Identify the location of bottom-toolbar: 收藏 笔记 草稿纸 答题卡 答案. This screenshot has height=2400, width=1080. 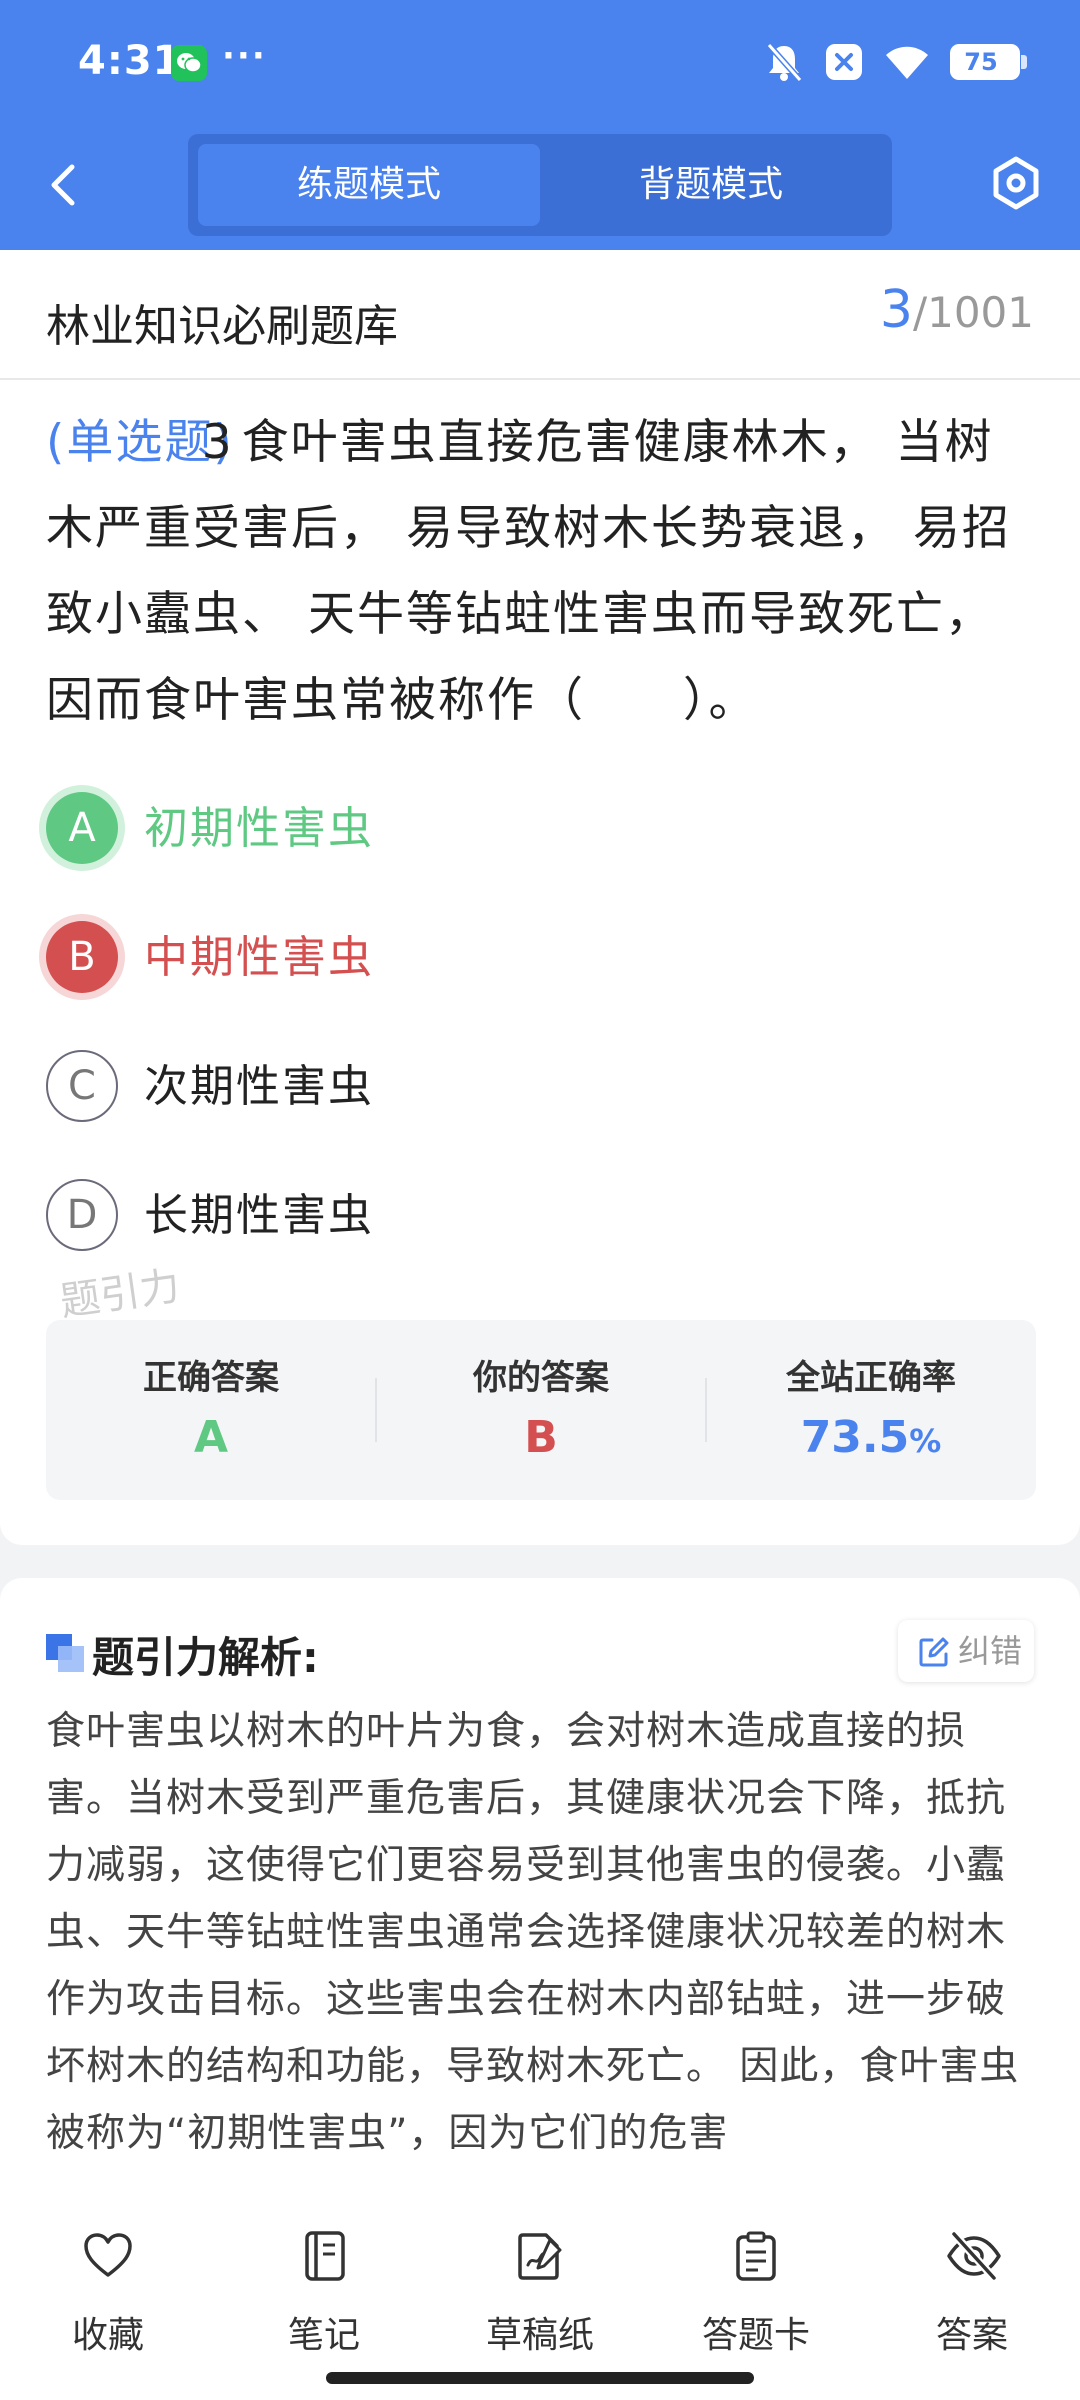
(540, 2300).